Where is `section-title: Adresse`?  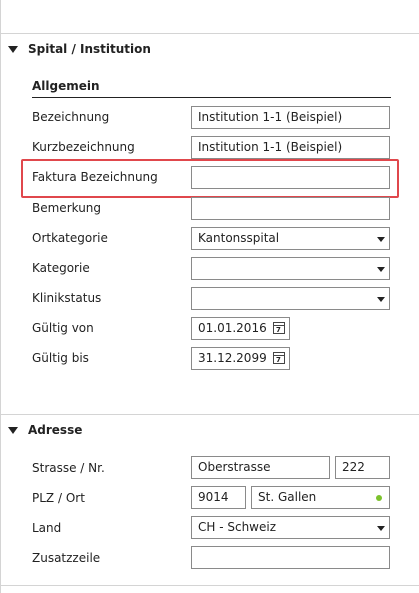
section-title: Adresse is located at coordinates (55, 430).